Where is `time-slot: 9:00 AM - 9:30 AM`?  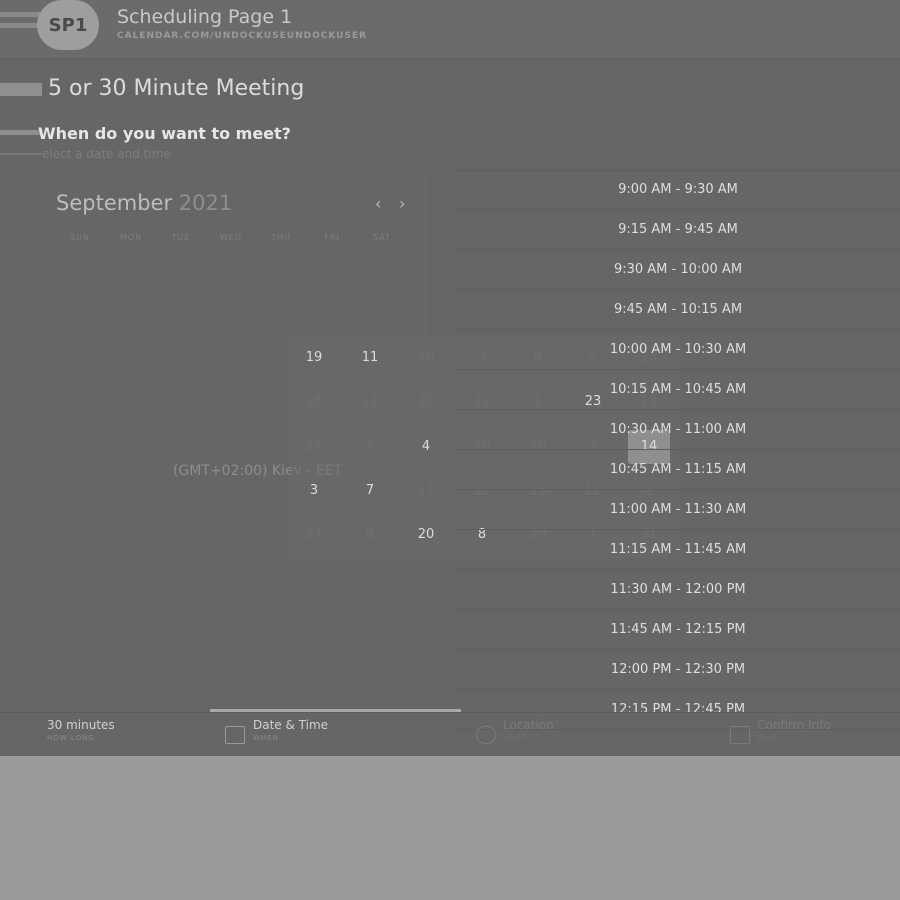
time-slot: 9:00 AM - 9:30 AM is located at coordinates (678, 190).